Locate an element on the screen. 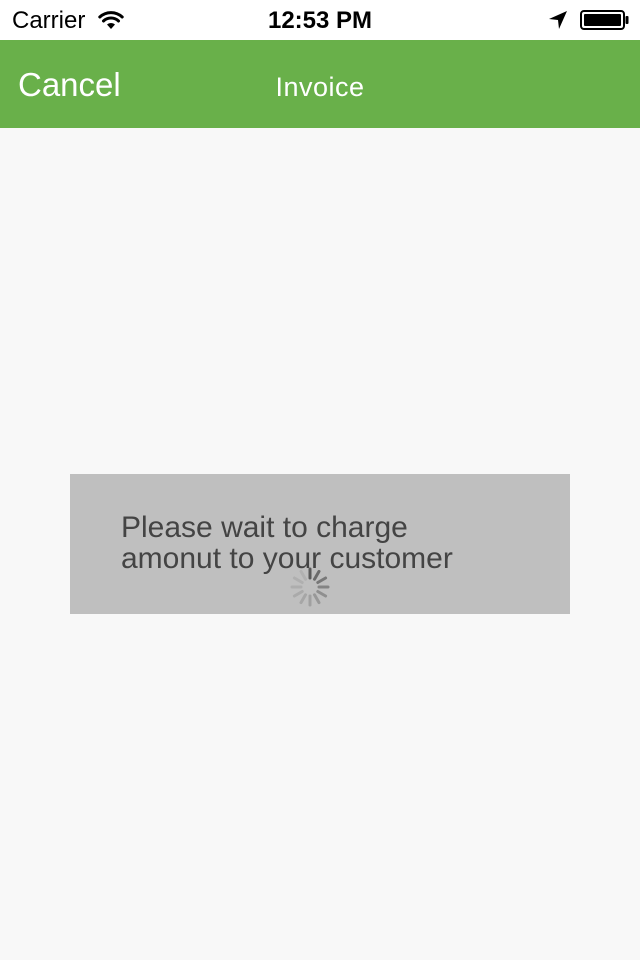  status-bar: Carrier 12:53 PM is located at coordinates (320, 20).